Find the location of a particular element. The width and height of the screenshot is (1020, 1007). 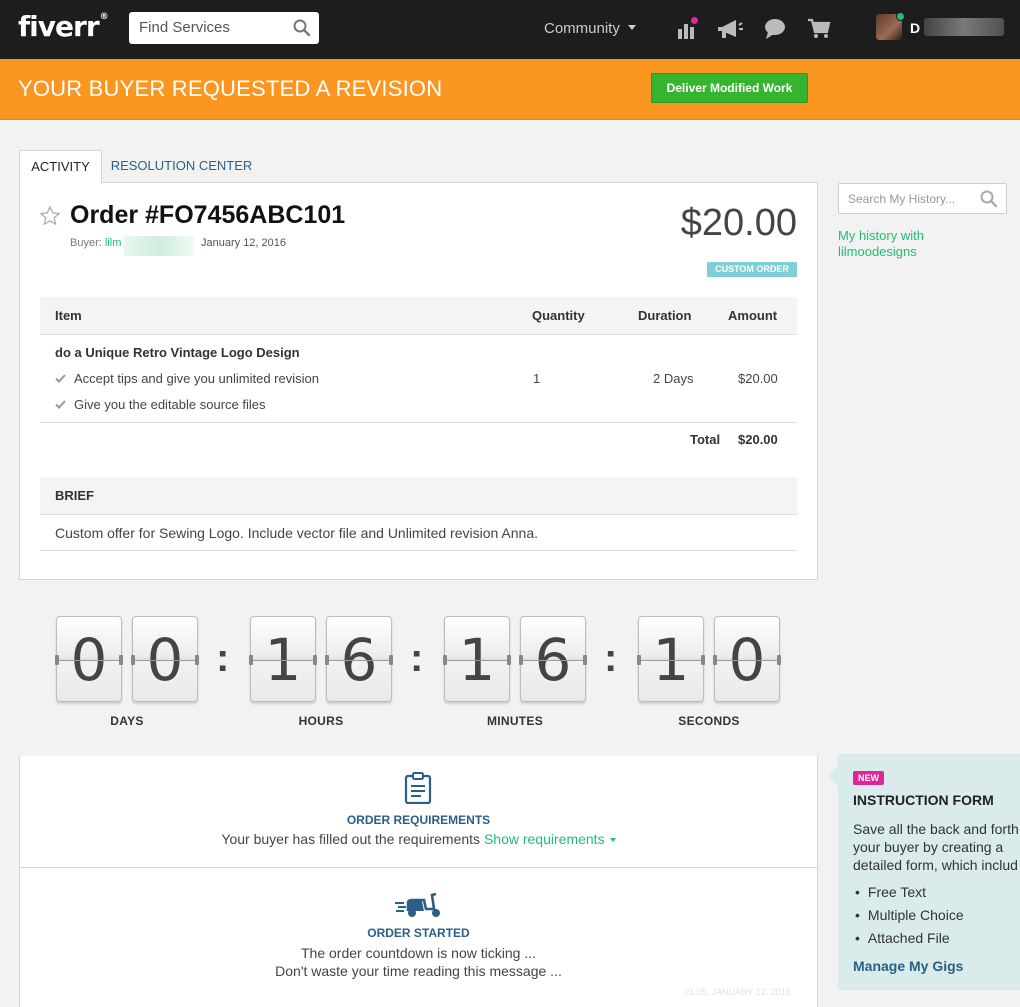

countdown-colon: : is located at coordinates (223, 658).